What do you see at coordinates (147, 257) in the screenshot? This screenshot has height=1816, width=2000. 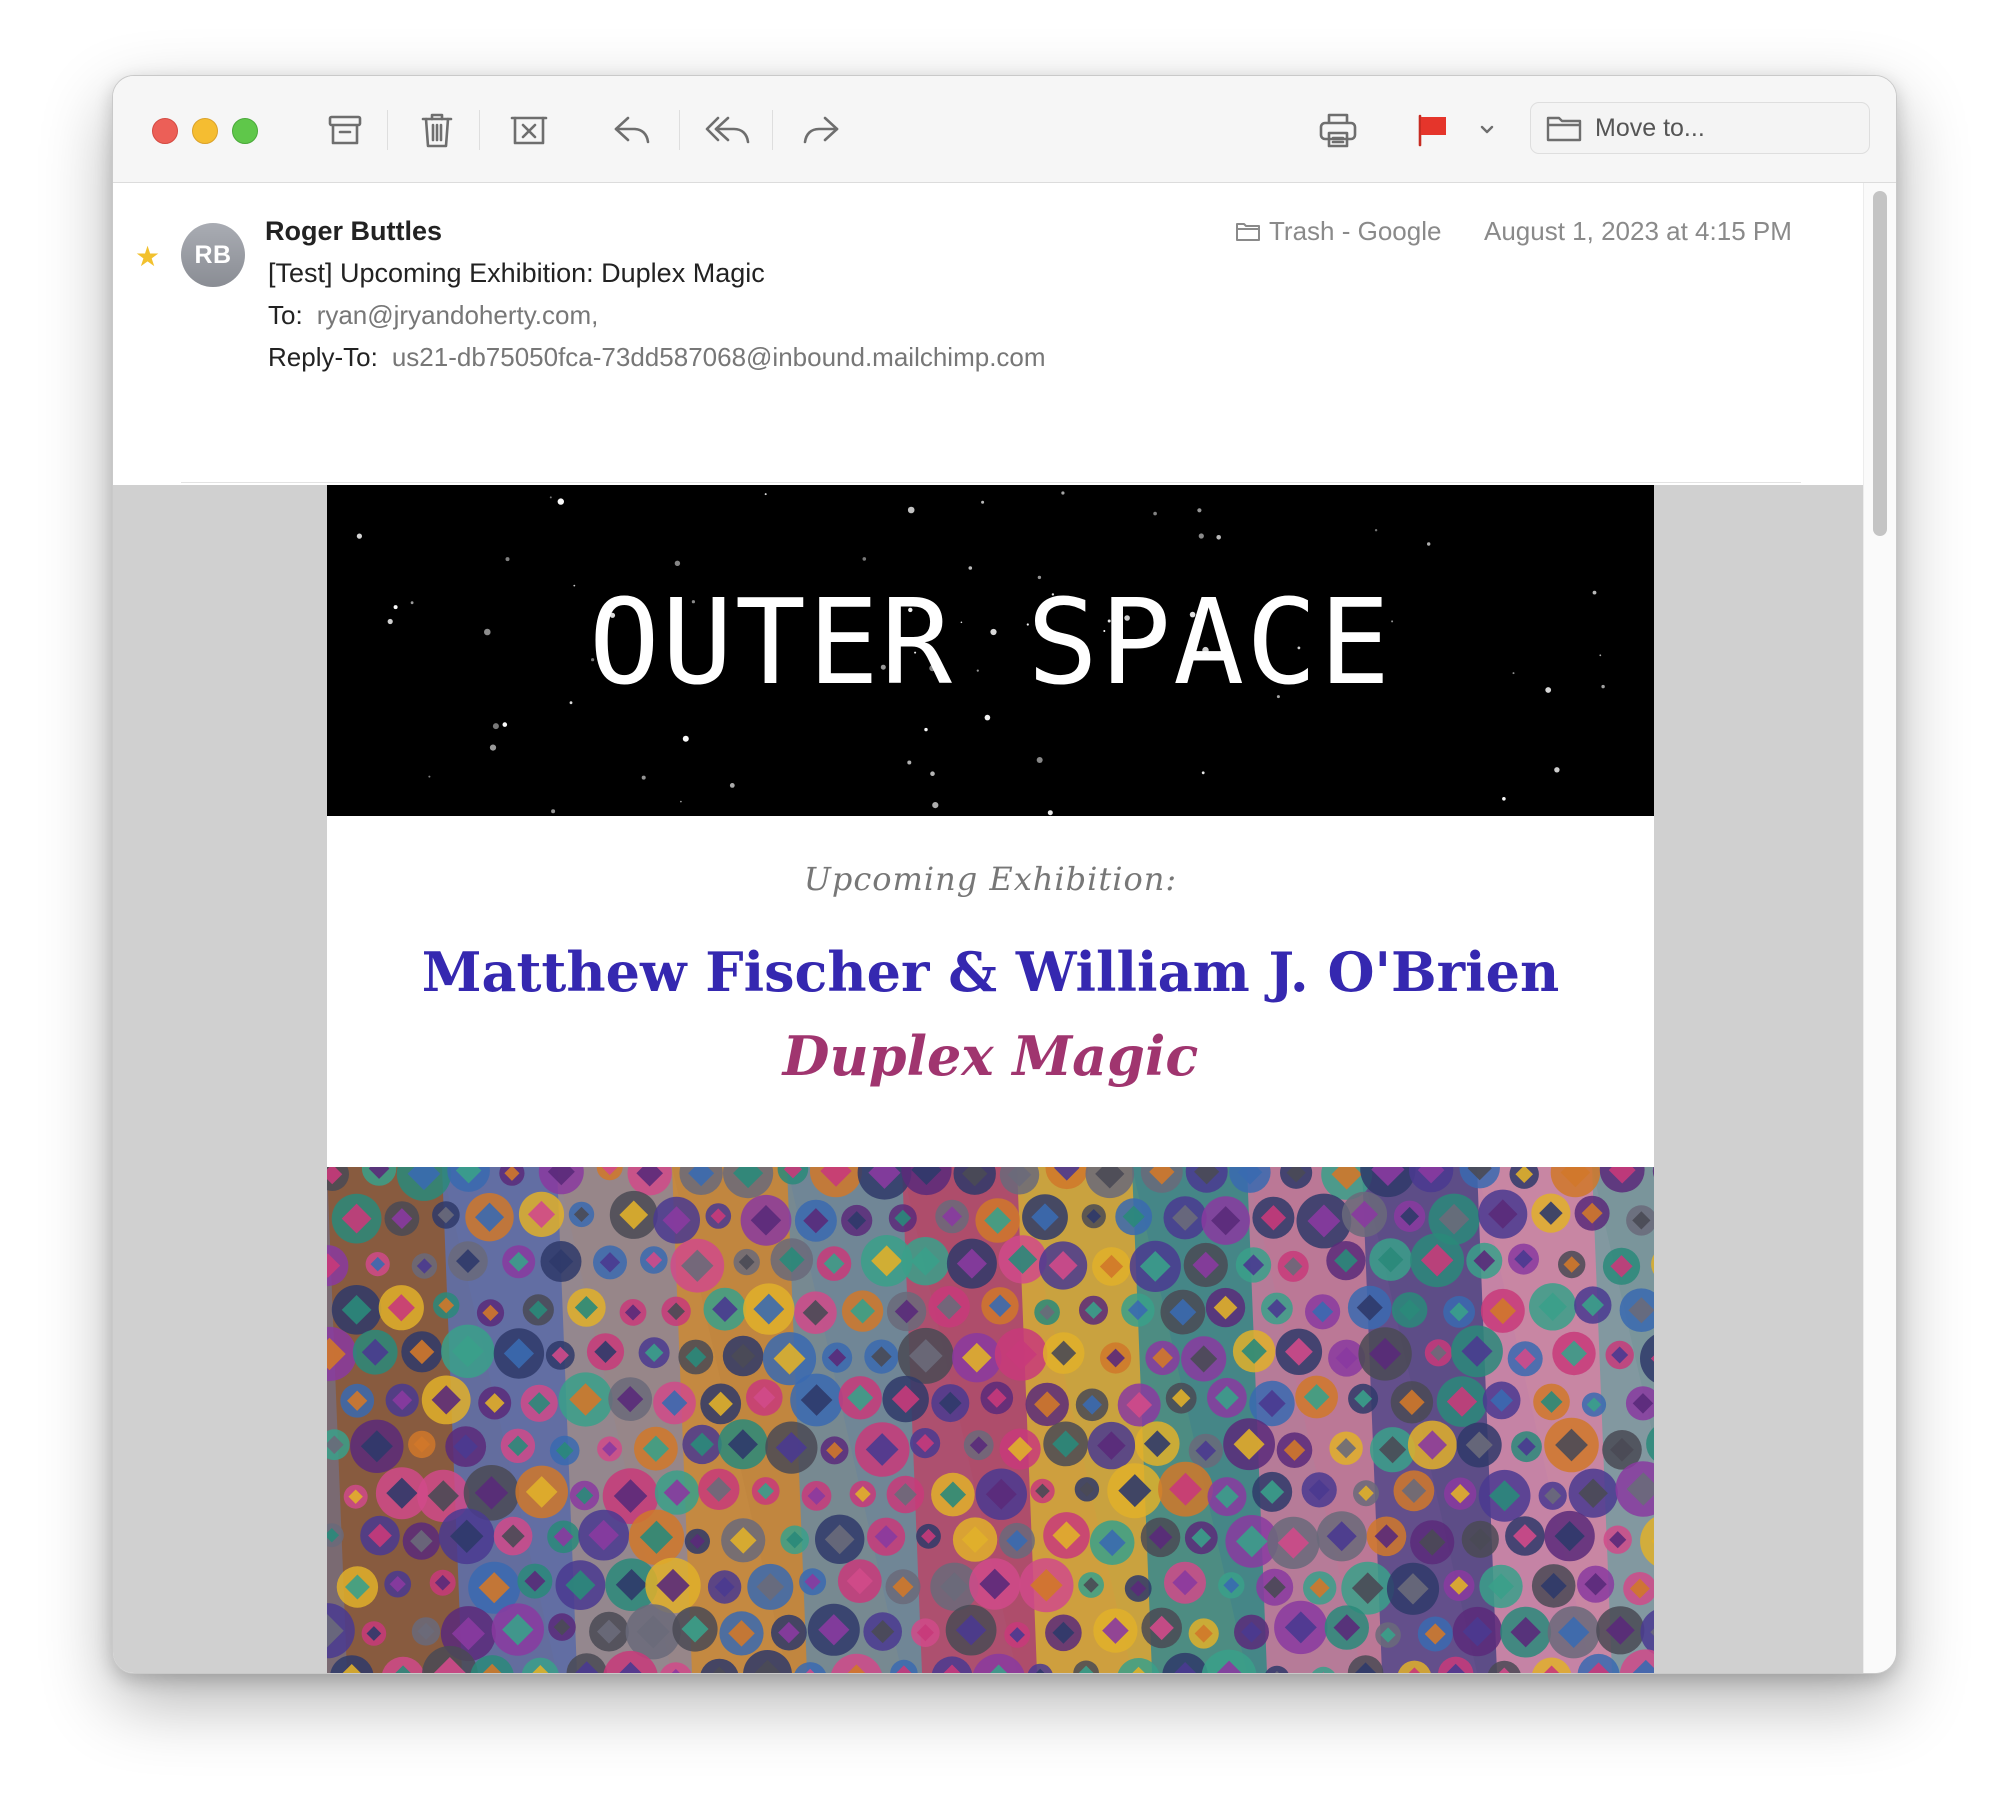 I see `star-icon: ★` at bounding box center [147, 257].